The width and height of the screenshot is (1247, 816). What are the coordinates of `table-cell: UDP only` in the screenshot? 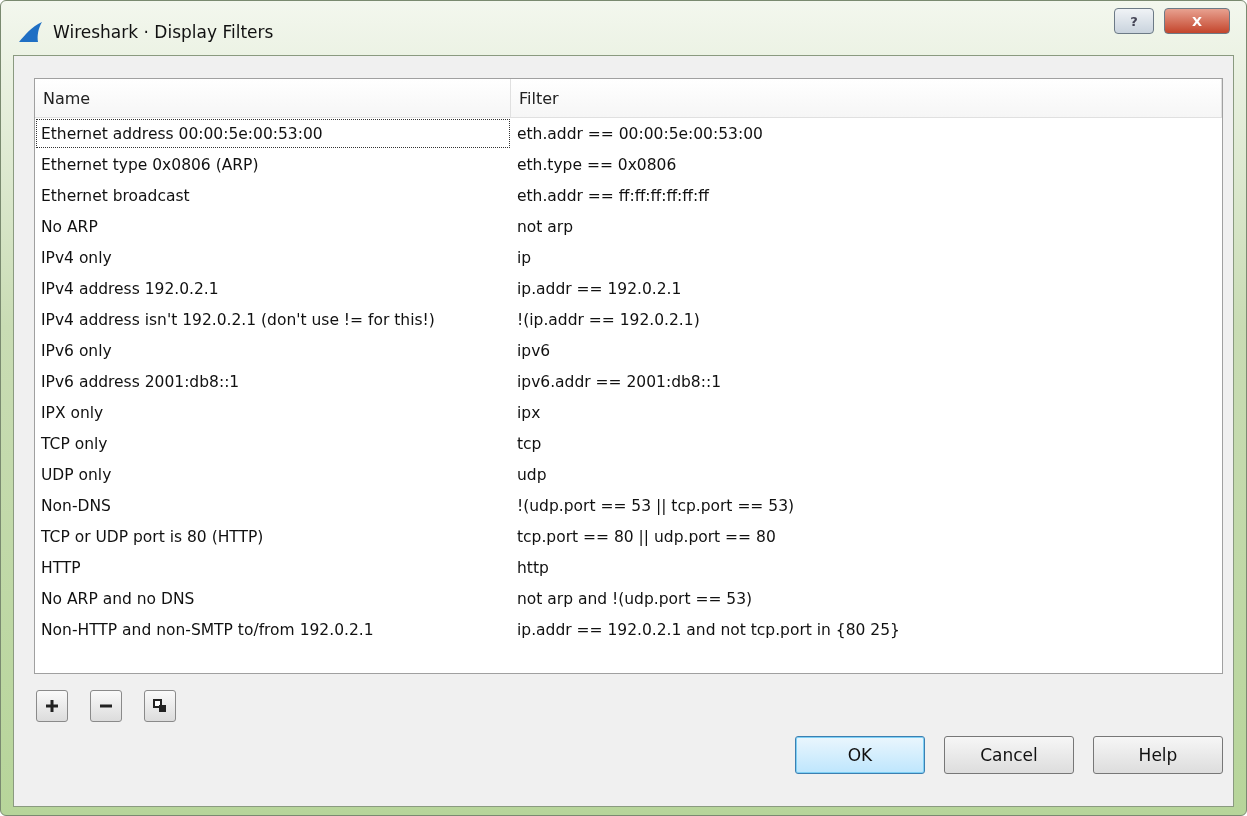 It's located at (273, 474).